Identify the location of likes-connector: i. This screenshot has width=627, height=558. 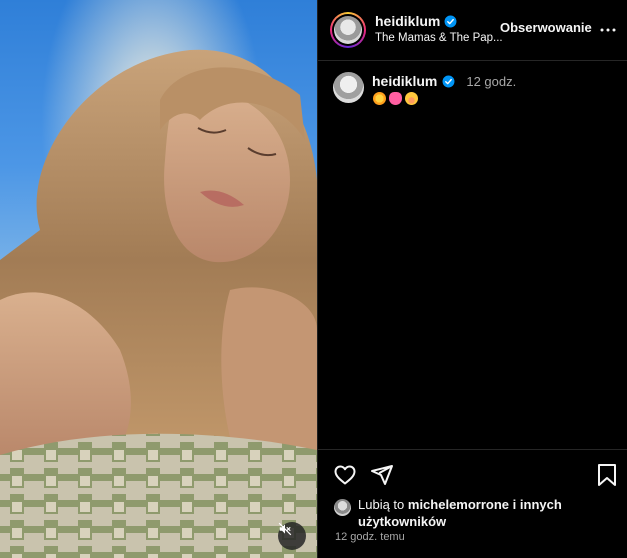
(514, 504).